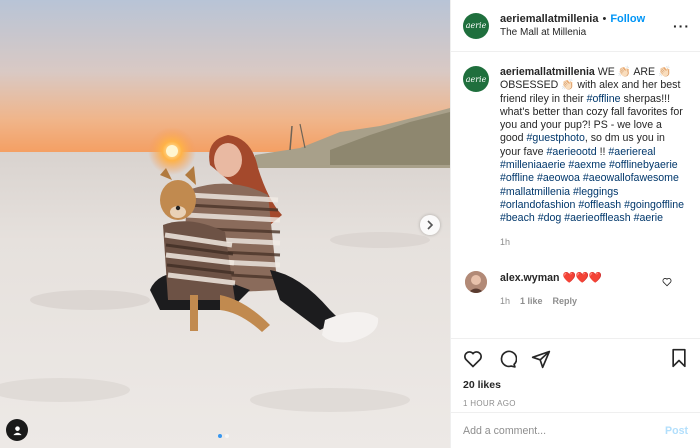  Describe the element at coordinates (595, 192) in the screenshot. I see `hashtag-link: #leggings` at that location.